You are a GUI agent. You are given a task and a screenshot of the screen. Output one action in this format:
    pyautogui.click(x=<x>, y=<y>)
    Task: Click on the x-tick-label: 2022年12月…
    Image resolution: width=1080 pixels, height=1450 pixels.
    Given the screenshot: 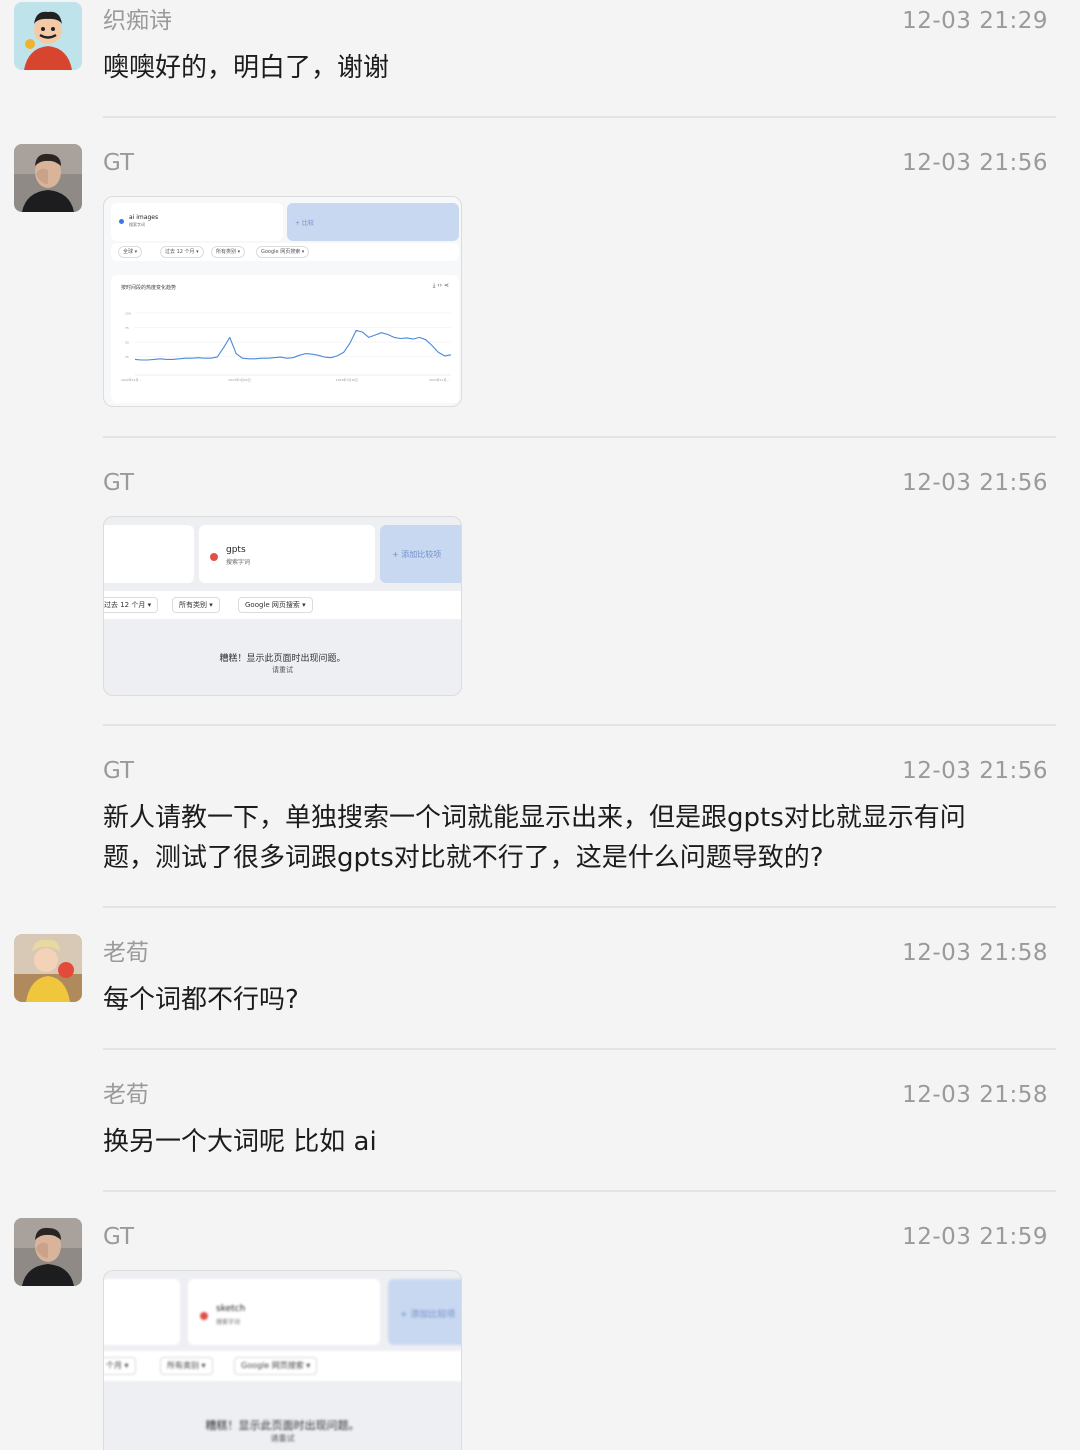 What is the action you would take?
    pyautogui.click(x=131, y=379)
    